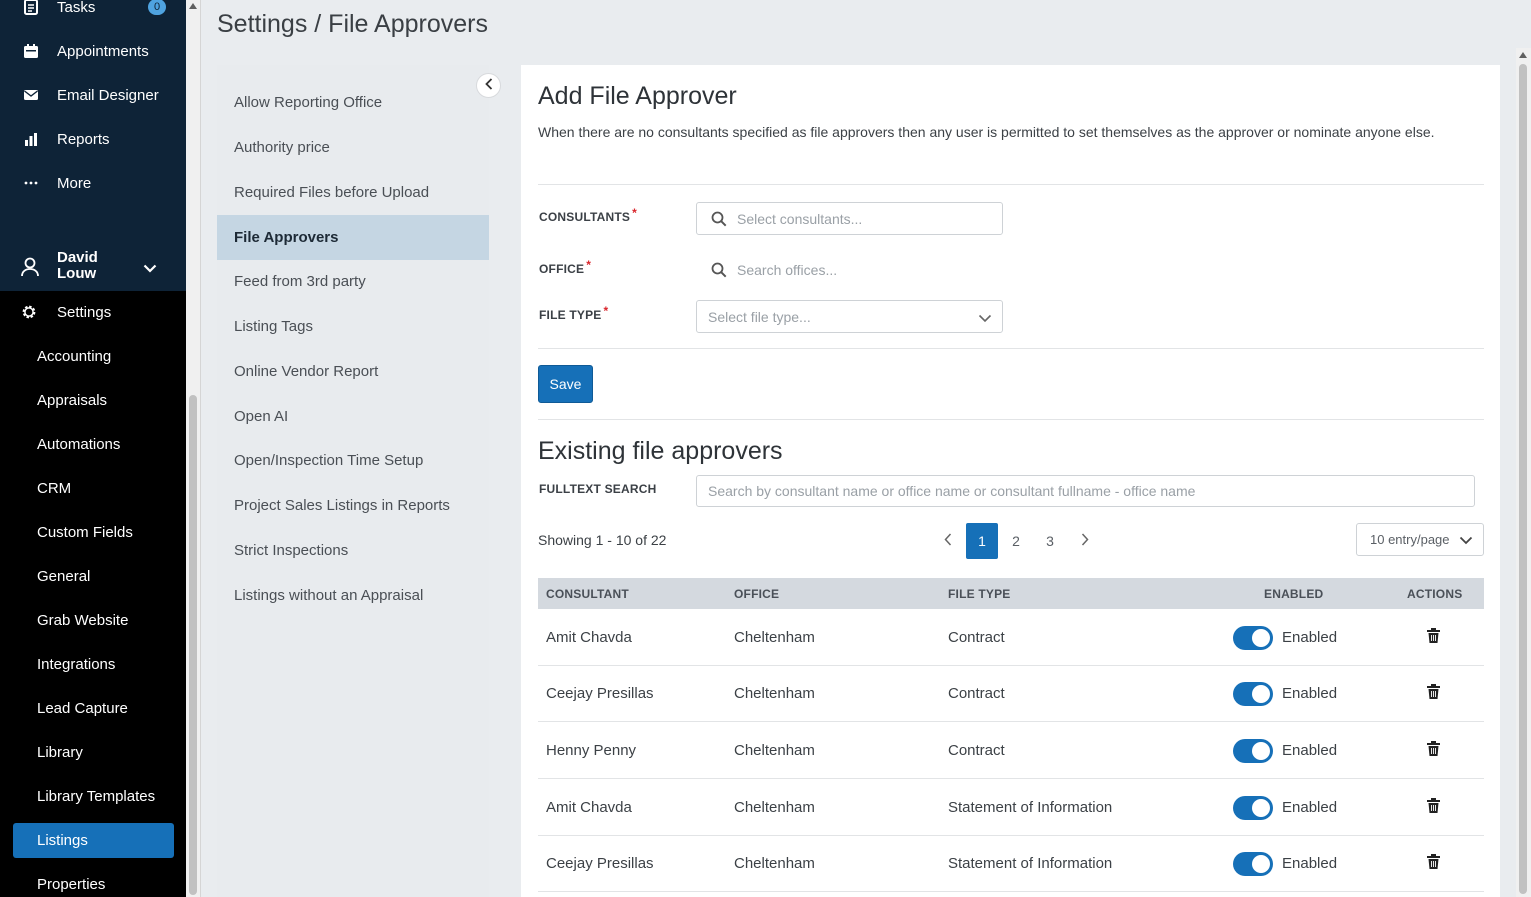 Image resolution: width=1531 pixels, height=897 pixels. Describe the element at coordinates (353, 416) in the screenshot. I see `submenu-item-open-ai: Open AI` at that location.